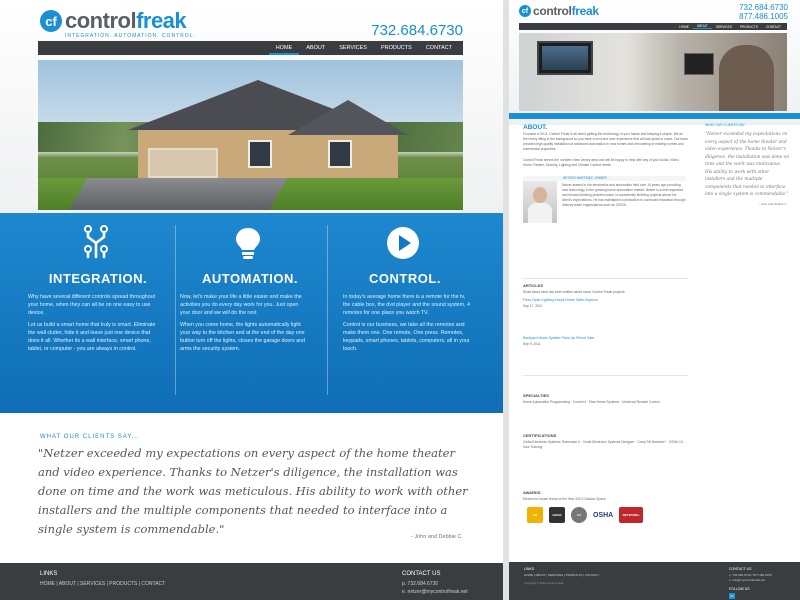 This screenshot has height=600, width=800. What do you see at coordinates (532, 344) in the screenshot?
I see `article-date: Sep 9, 2011` at bounding box center [532, 344].